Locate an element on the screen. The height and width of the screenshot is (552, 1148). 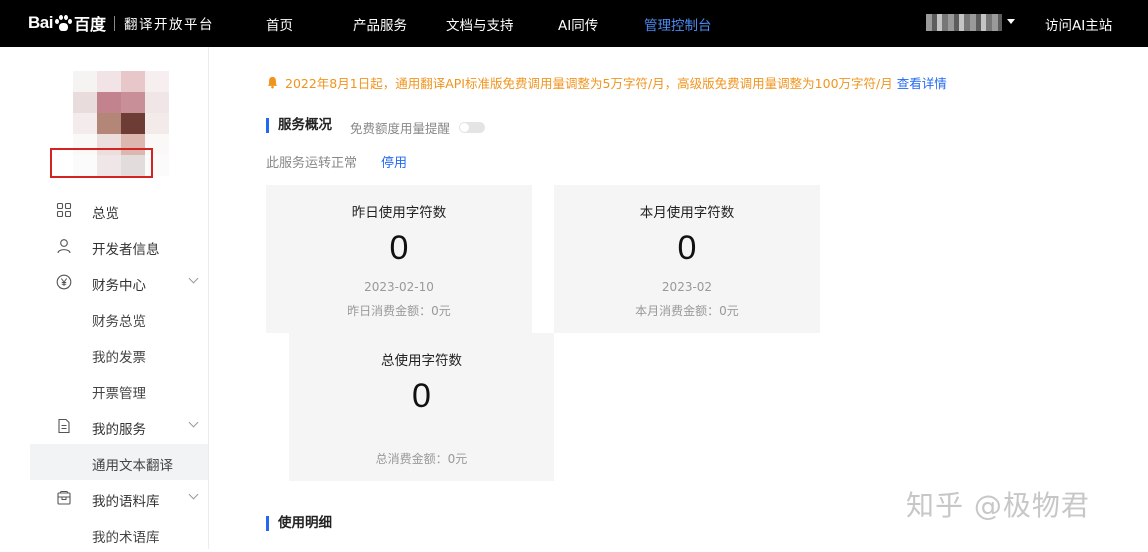
month-usage-card: 本月使用字符数 0 2023-02 本月消费金额：0元 is located at coordinates (687, 259).